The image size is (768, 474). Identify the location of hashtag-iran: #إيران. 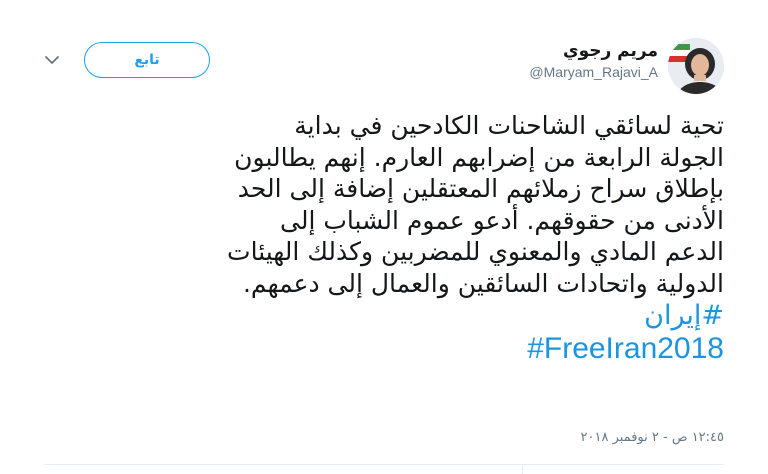
(412, 315).